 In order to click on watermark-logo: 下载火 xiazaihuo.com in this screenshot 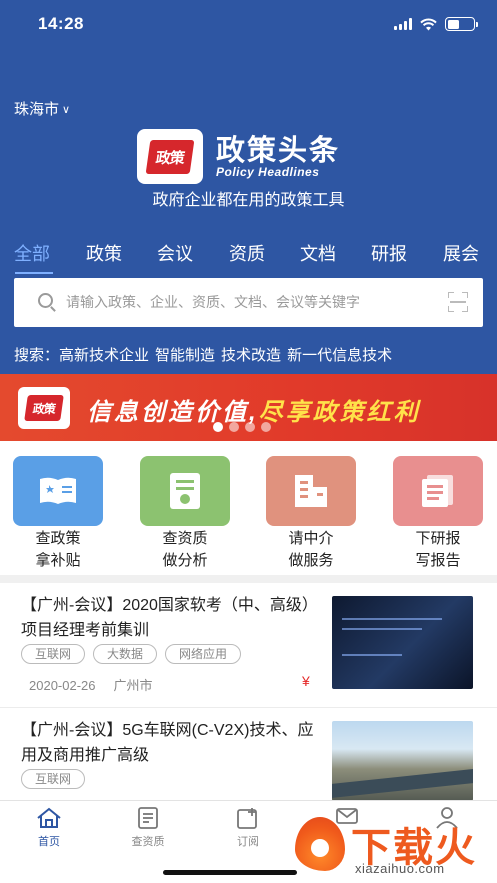, I will do `click(391, 847)`.